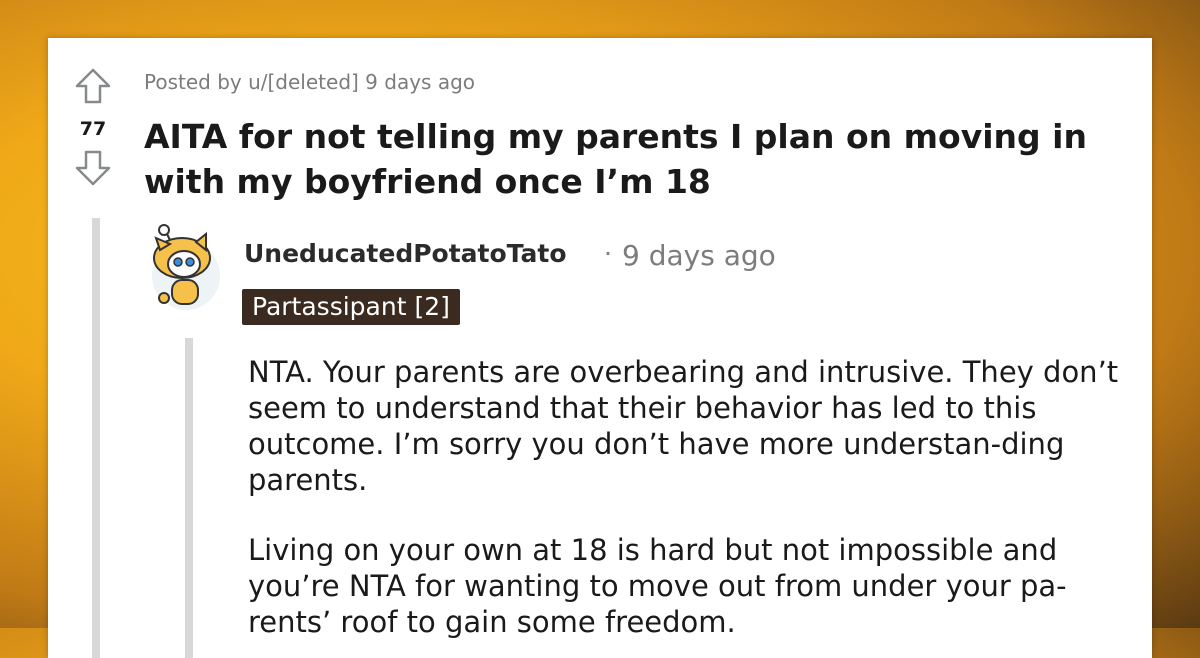 The width and height of the screenshot is (1200, 658). What do you see at coordinates (93, 86) in the screenshot?
I see `upvote-arrow-icon` at bounding box center [93, 86].